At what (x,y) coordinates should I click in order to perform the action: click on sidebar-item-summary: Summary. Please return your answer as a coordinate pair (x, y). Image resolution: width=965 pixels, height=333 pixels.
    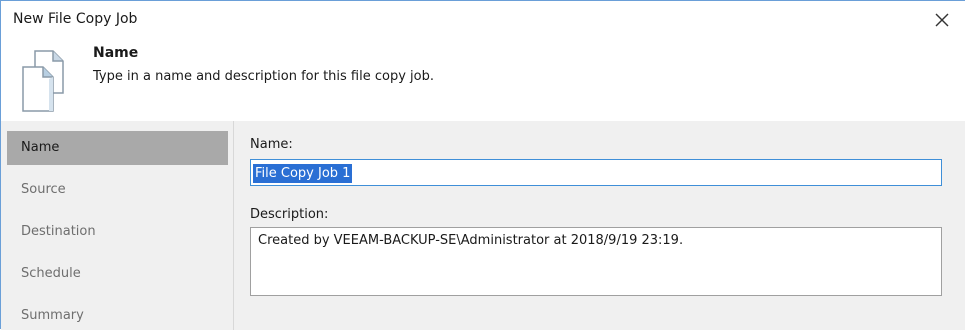
    Looking at the image, I should click on (117, 316).